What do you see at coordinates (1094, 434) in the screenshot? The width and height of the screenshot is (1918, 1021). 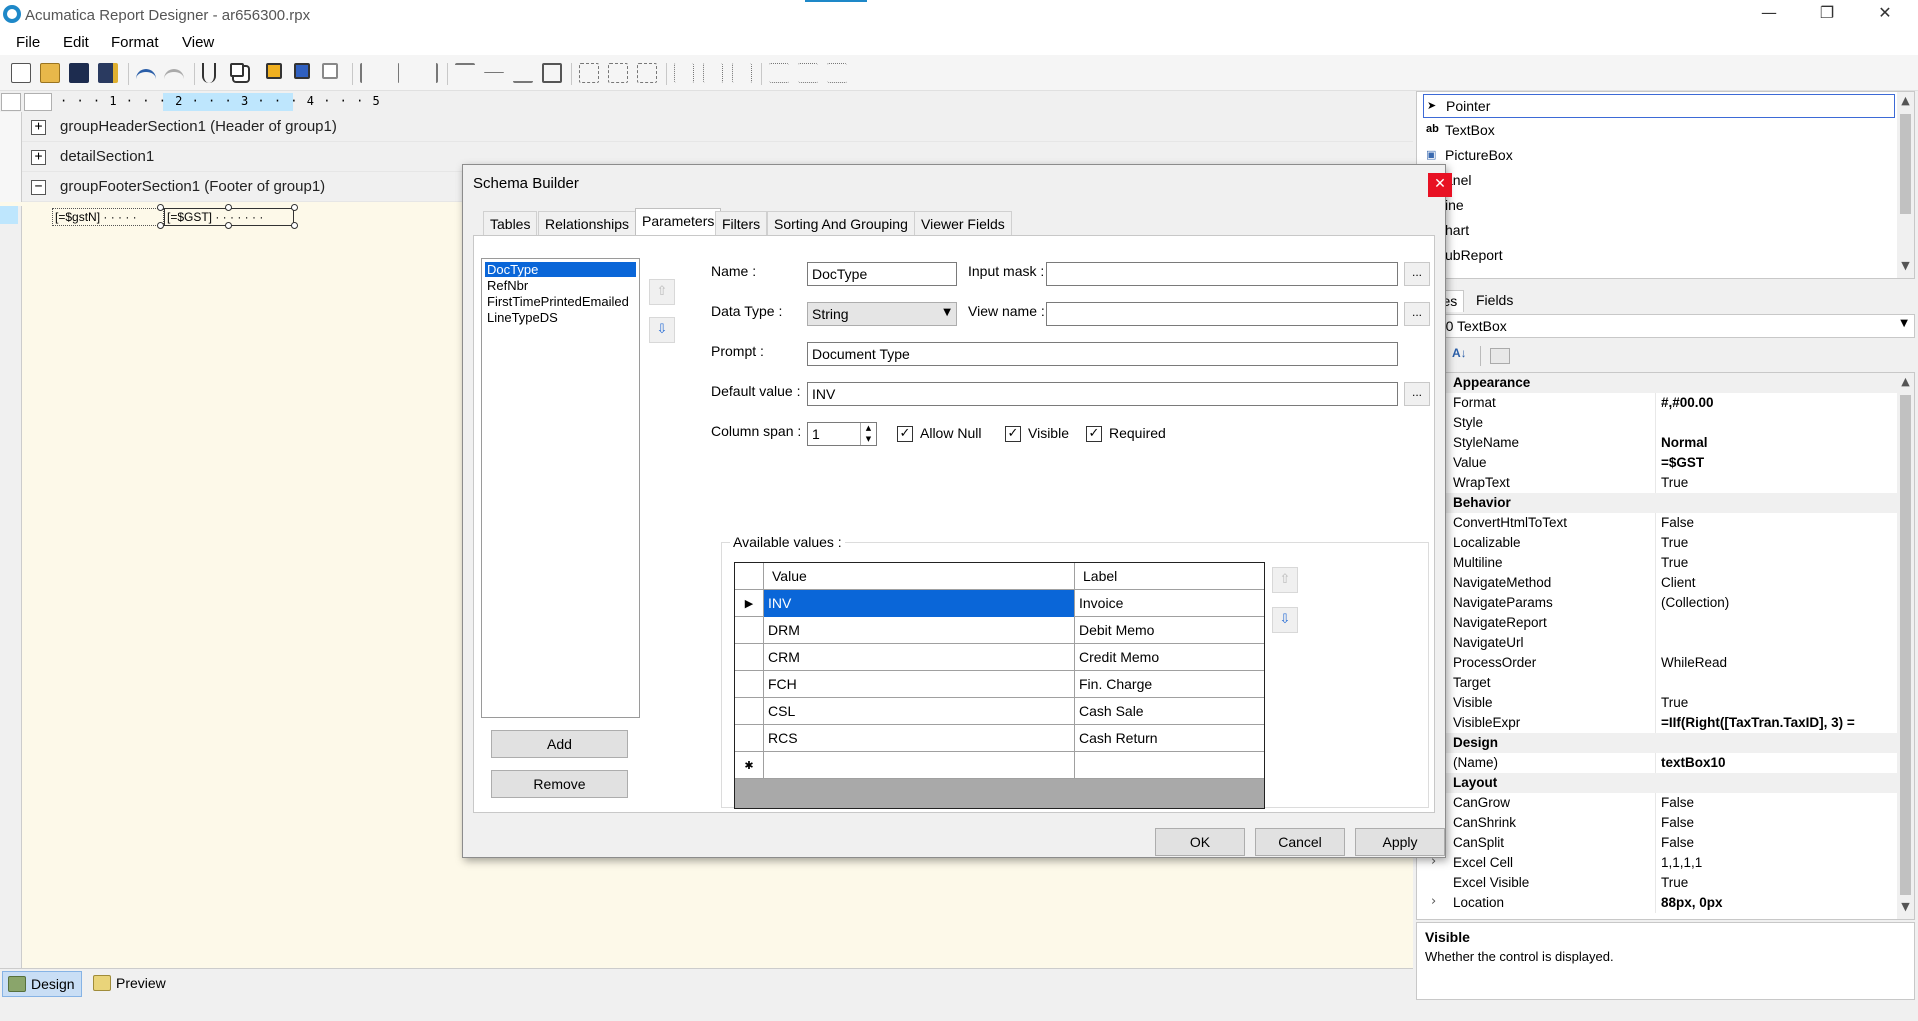 I see `required-checkbox: ✓` at bounding box center [1094, 434].